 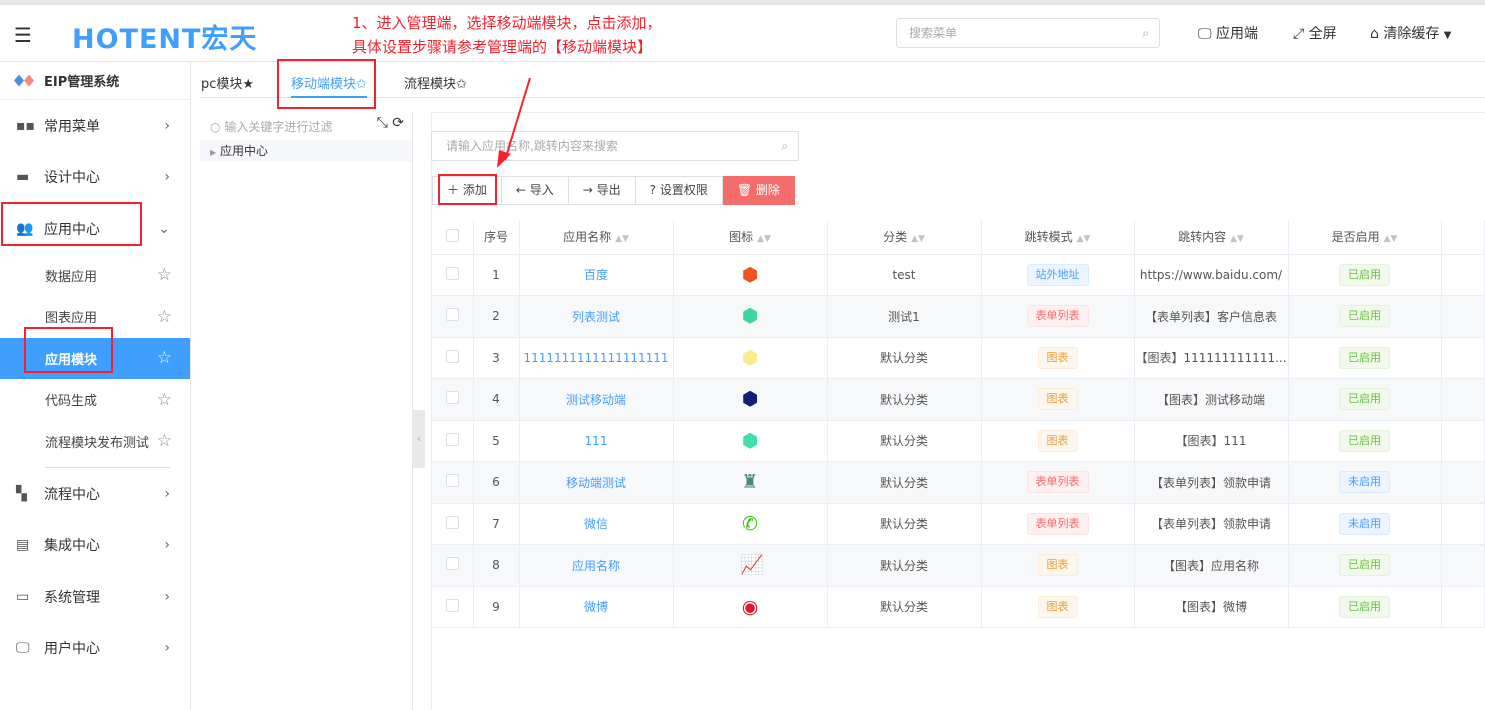 I want to click on import-button: ← 导入, so click(x=535, y=190).